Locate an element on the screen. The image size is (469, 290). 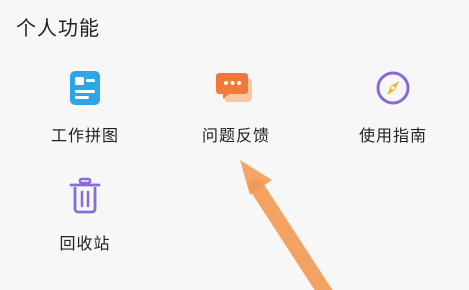
feature-feedback: 问题反馈 is located at coordinates (236, 118).